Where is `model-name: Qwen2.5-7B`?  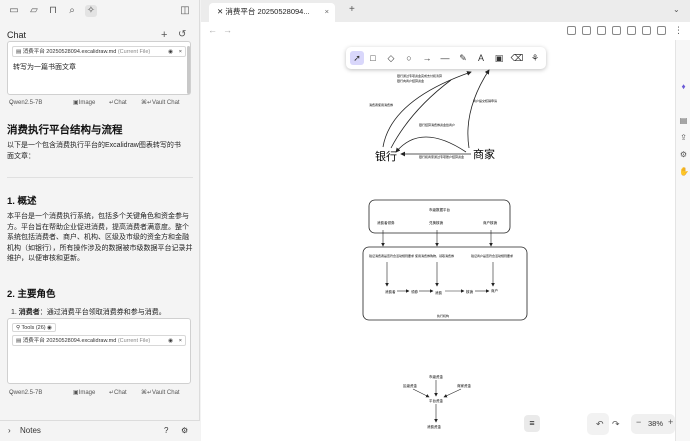 model-name: Qwen2.5-7B is located at coordinates (26, 103).